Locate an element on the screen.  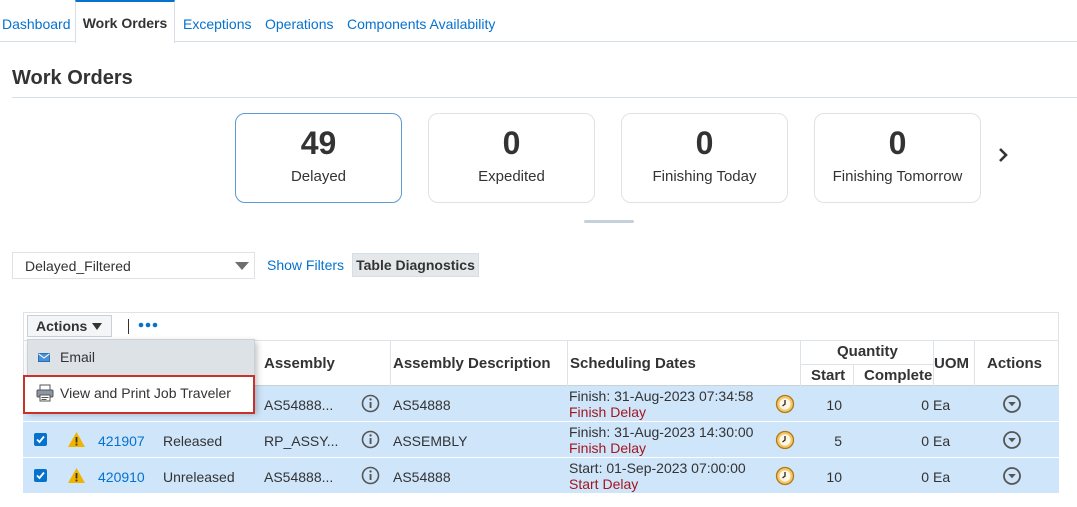
assembly-description-cell: ASSEMBLY is located at coordinates (430, 441).